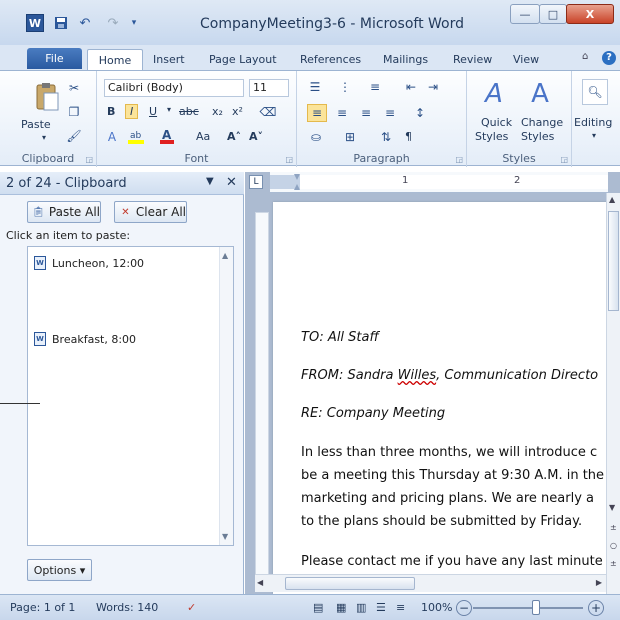 This screenshot has height=620, width=620. I want to click on multilevel-list-icon: ≡, so click(375, 87).